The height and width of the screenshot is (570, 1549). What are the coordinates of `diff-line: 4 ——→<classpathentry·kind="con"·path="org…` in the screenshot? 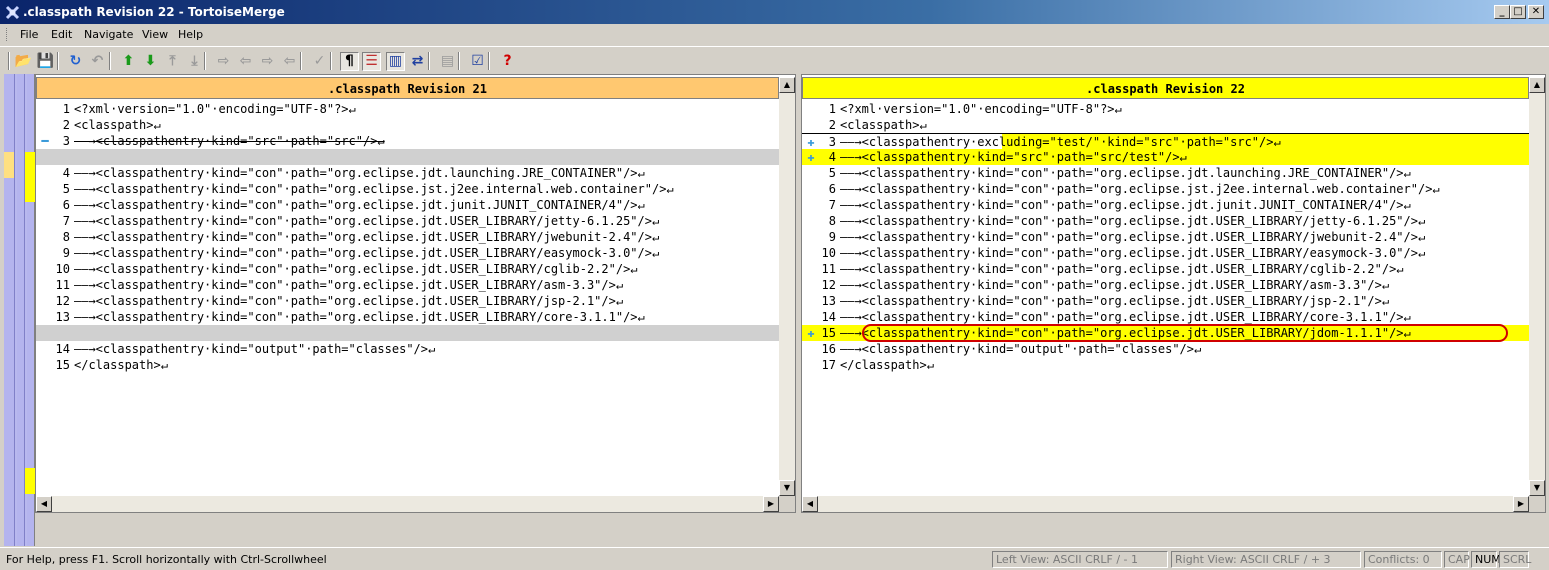 It's located at (407, 173).